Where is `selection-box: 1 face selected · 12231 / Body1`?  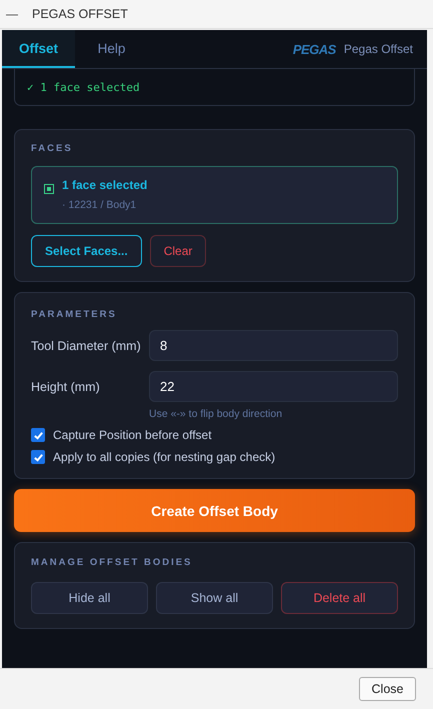
selection-box: 1 face selected · 12231 / Body1 is located at coordinates (214, 195).